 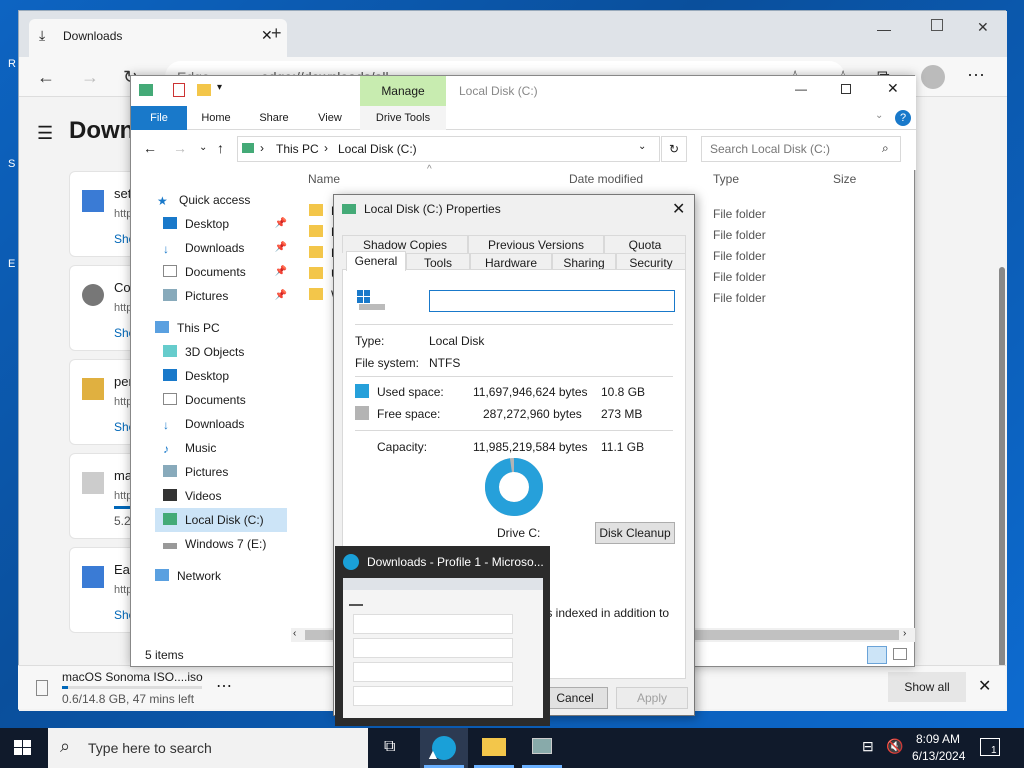 I want to click on breadcrumb-local-disk: Local Disk (C:), so click(x=377, y=149).